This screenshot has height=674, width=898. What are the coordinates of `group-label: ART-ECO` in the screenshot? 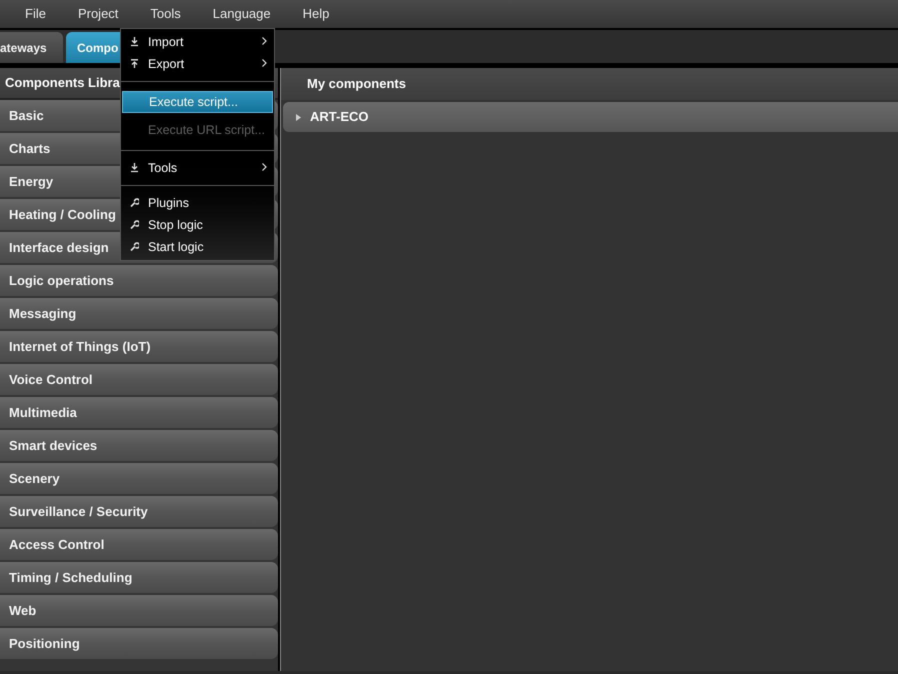 It's located at (339, 117).